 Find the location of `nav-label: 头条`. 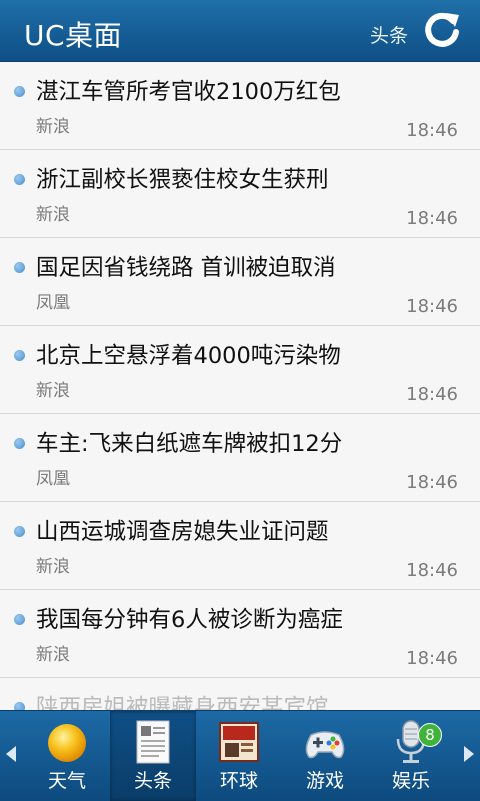

nav-label: 头条 is located at coordinates (152, 781).